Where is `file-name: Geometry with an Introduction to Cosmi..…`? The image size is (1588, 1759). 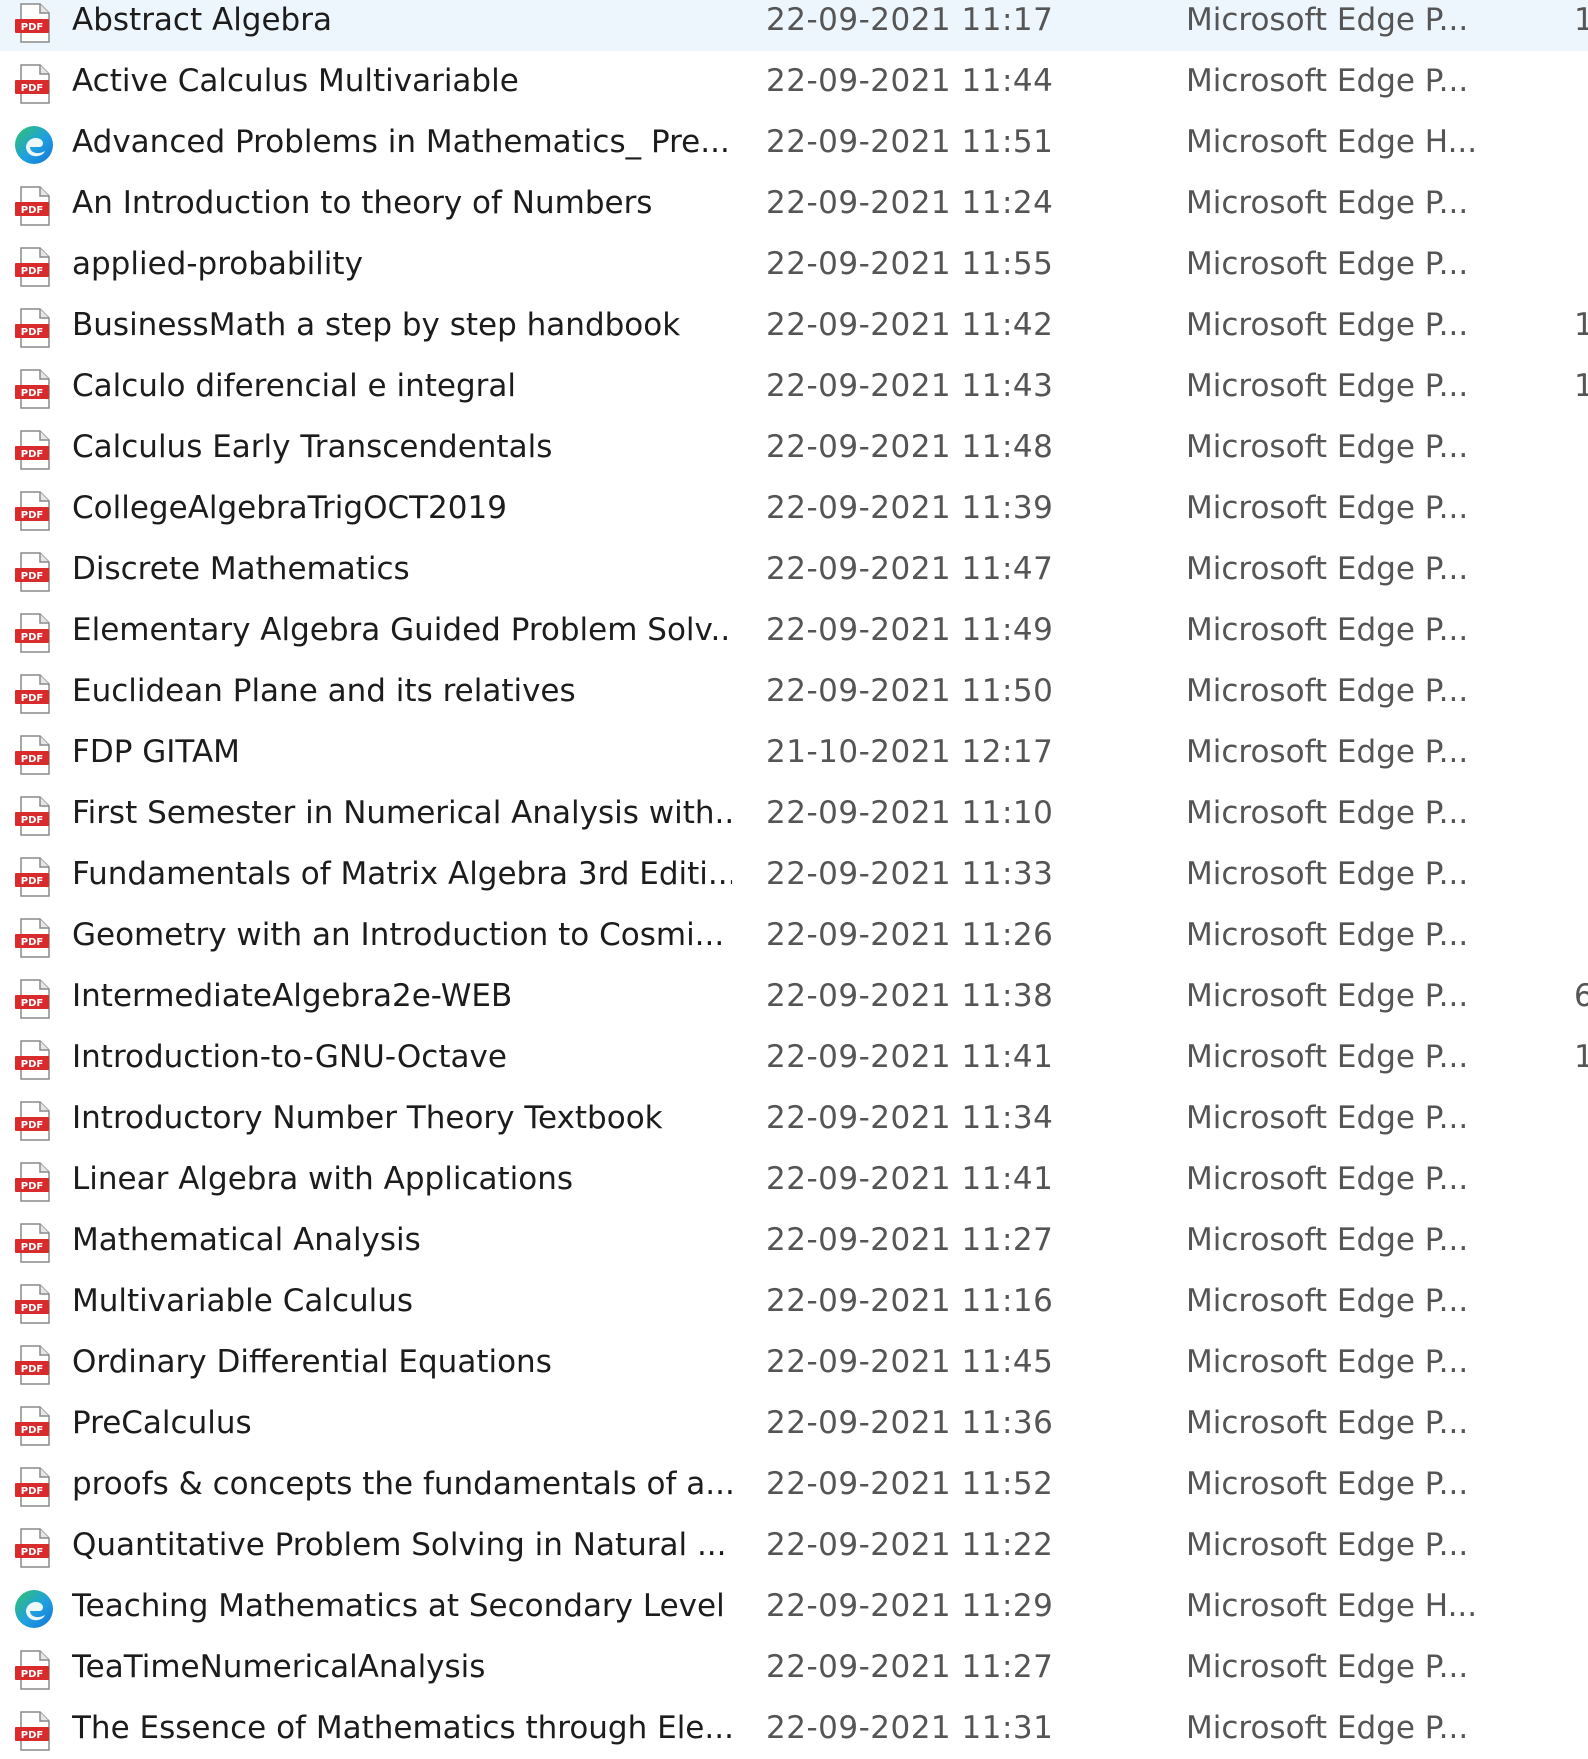 file-name: Geometry with an Introduction to Cosmi..… is located at coordinates (398, 935).